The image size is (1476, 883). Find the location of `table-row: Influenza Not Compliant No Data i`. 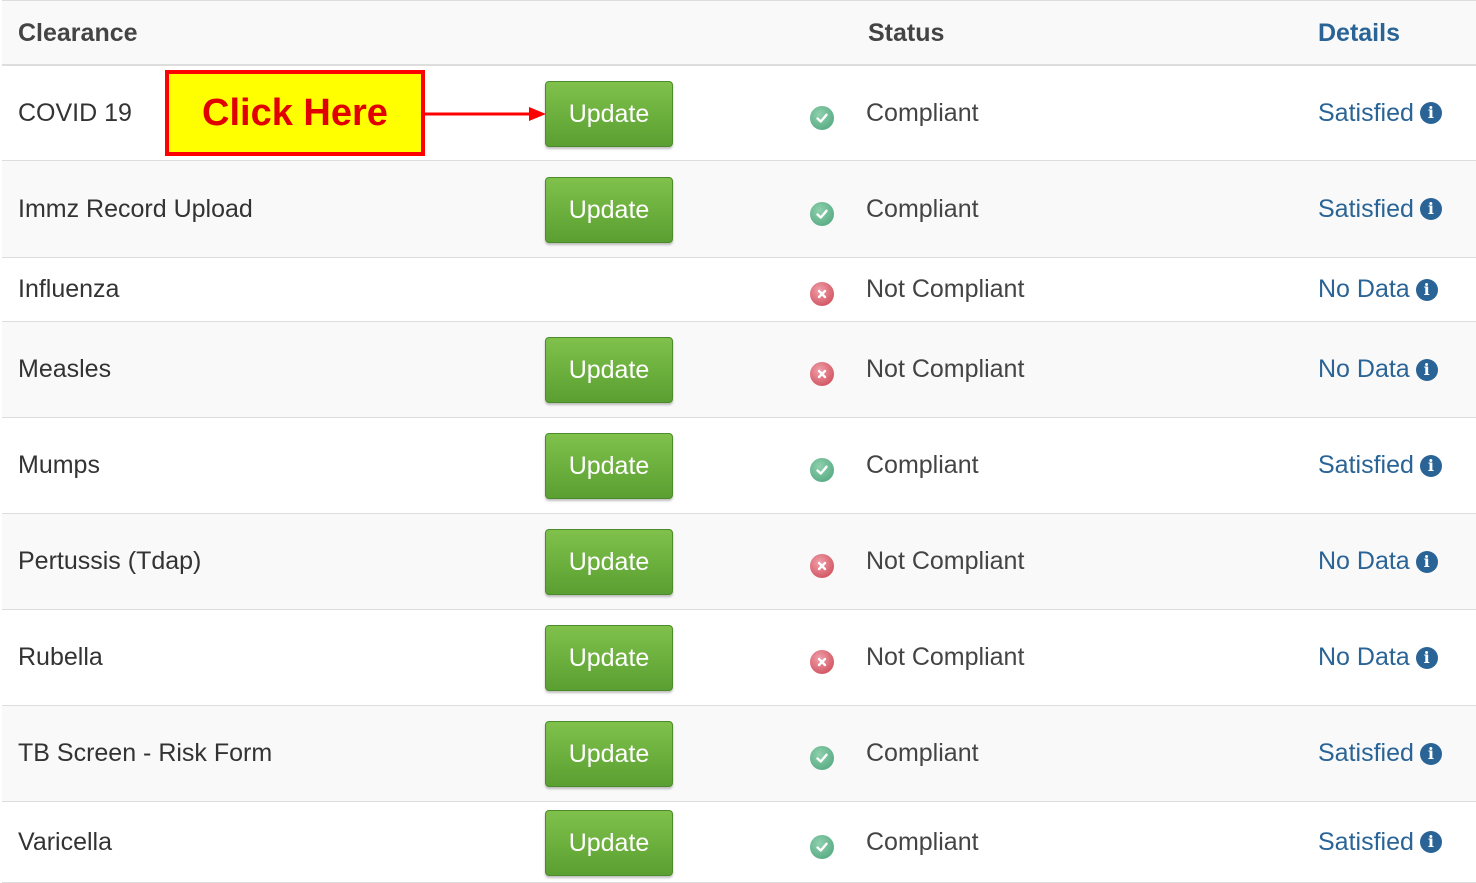

table-row: Influenza Not Compliant No Data i is located at coordinates (739, 290).